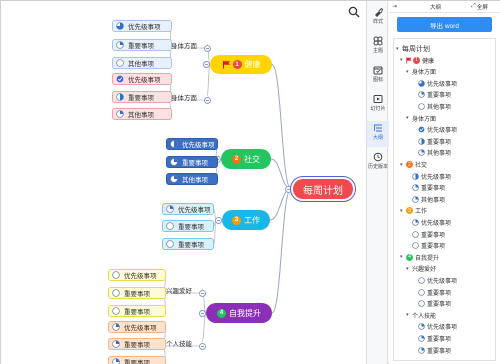 Image resolution: width=500 pixels, height=364 pixels. I want to click on flag-icon, so click(226, 64).